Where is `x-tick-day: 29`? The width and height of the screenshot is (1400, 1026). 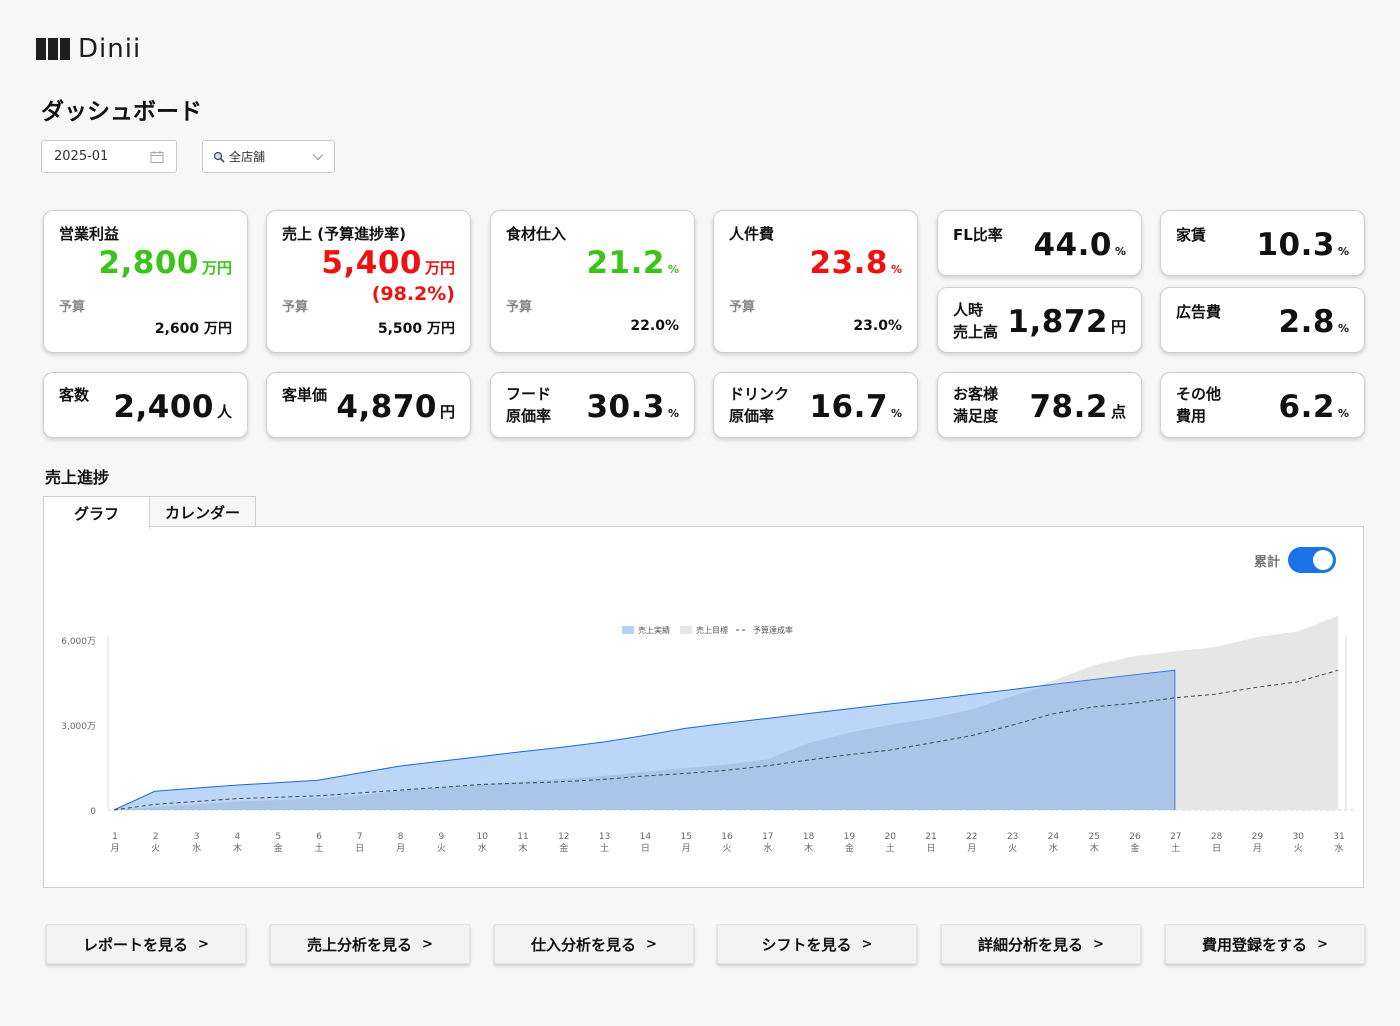 x-tick-day: 29 is located at coordinates (1258, 837).